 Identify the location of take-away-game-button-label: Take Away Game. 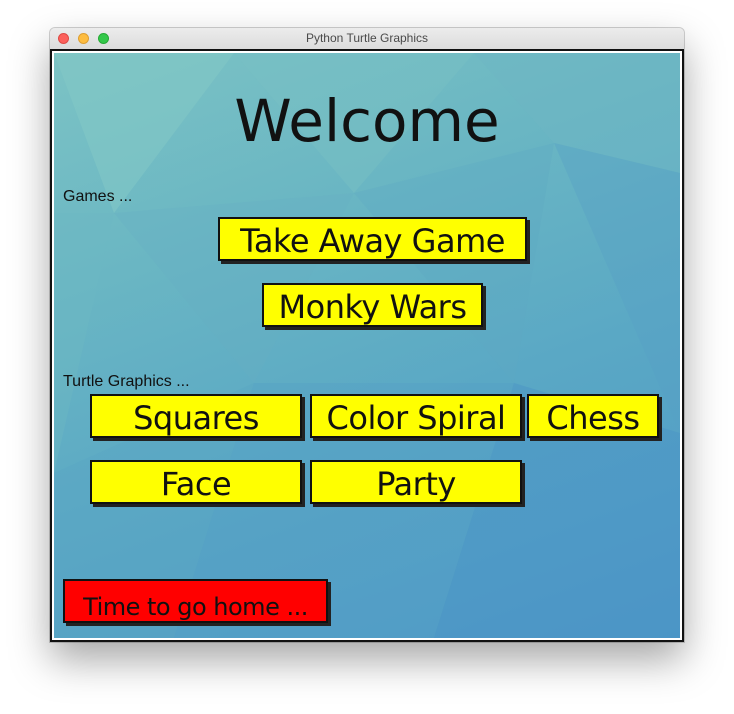
(372, 241).